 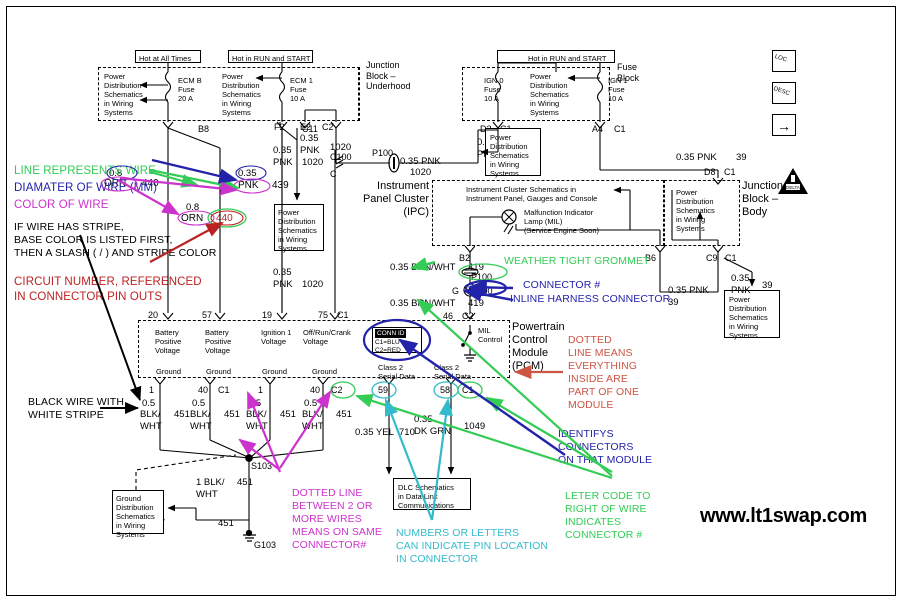 What do you see at coordinates (784, 516) in the screenshot?
I see `watermark-url: www.lt1swap.com` at bounding box center [784, 516].